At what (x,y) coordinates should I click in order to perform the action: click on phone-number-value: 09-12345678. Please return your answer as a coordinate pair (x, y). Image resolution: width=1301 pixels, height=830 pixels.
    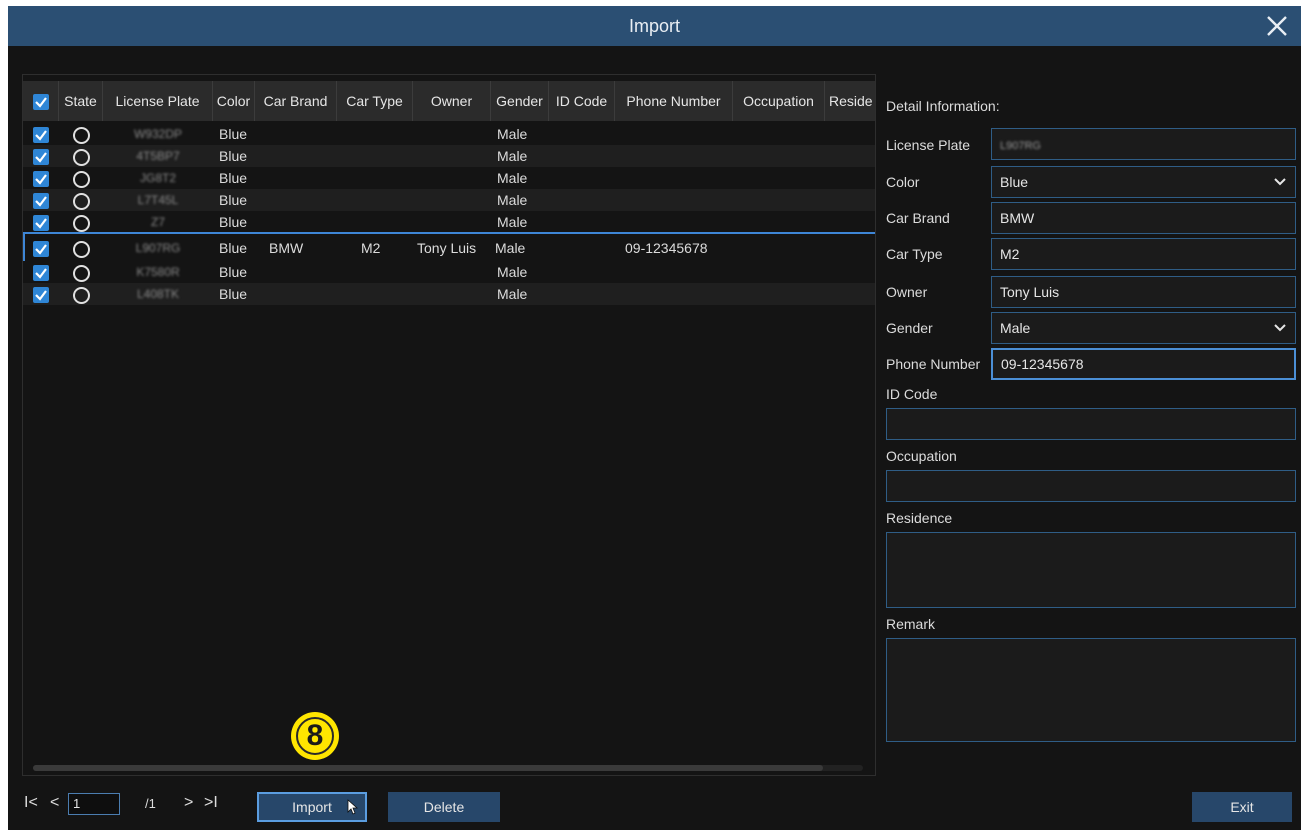
    Looking at the image, I should click on (1042, 364).